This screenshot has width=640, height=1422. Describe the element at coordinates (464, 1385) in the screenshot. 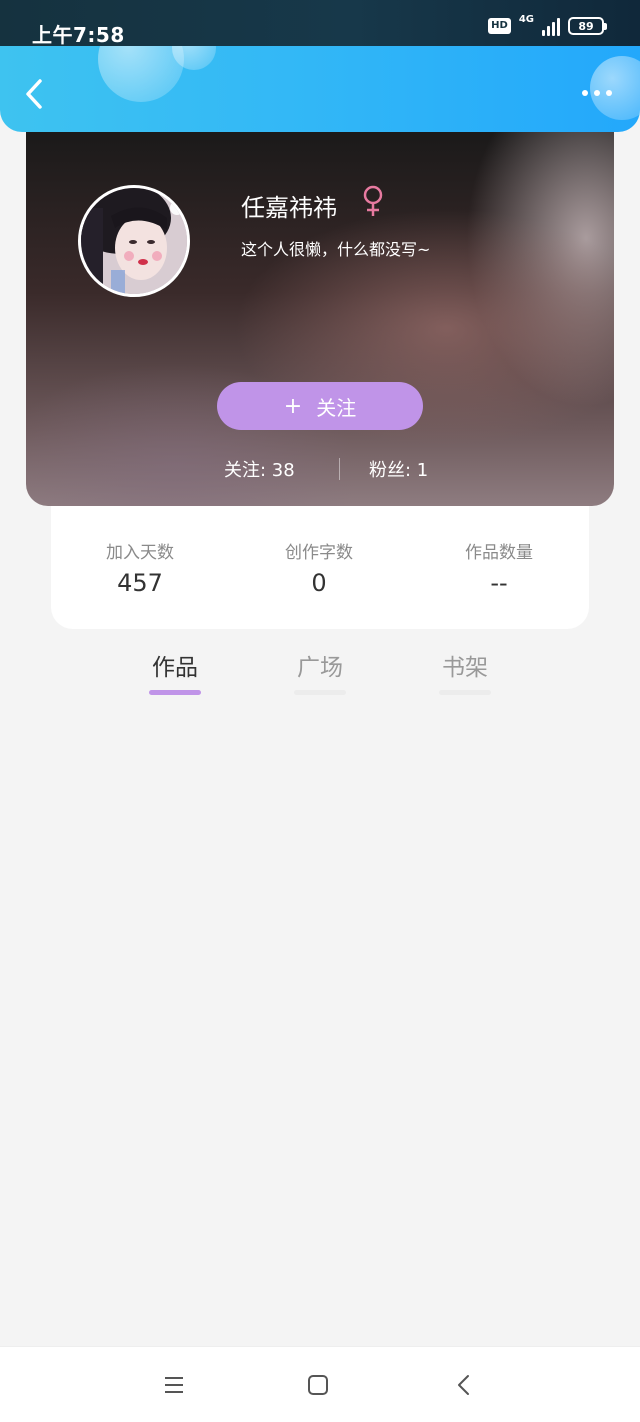

I see `back-icon` at that location.